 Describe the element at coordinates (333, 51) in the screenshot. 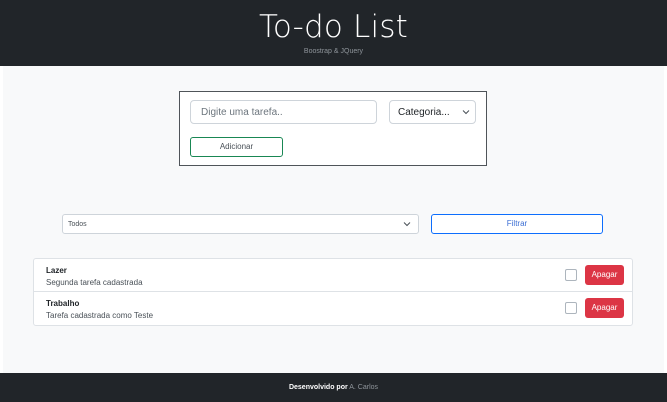

I see `page-subtitle: Boostrap & JQuery` at that location.